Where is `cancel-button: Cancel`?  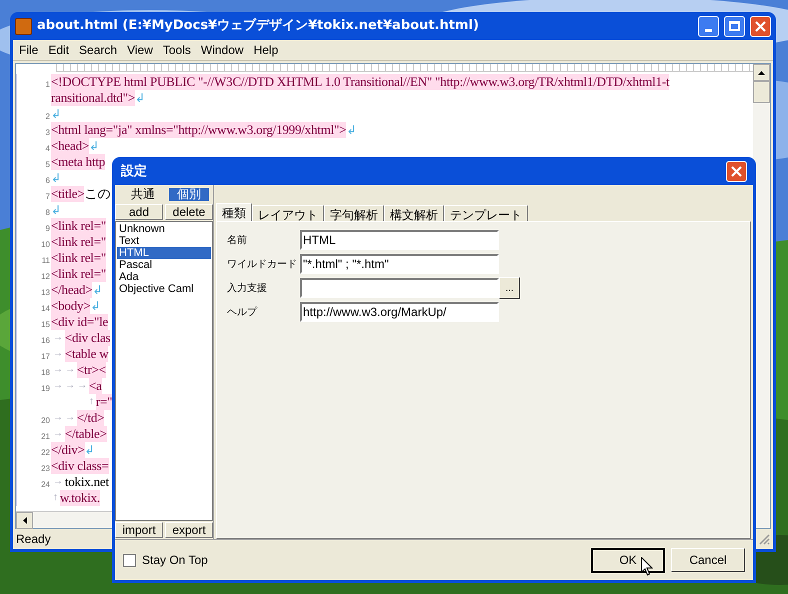
cancel-button: Cancel is located at coordinates (708, 560).